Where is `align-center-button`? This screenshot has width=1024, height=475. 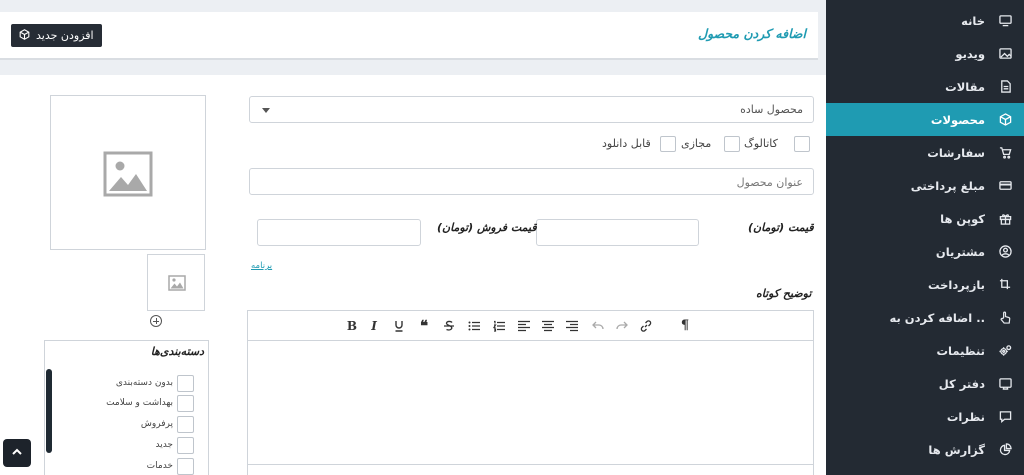 align-center-button is located at coordinates (548, 326).